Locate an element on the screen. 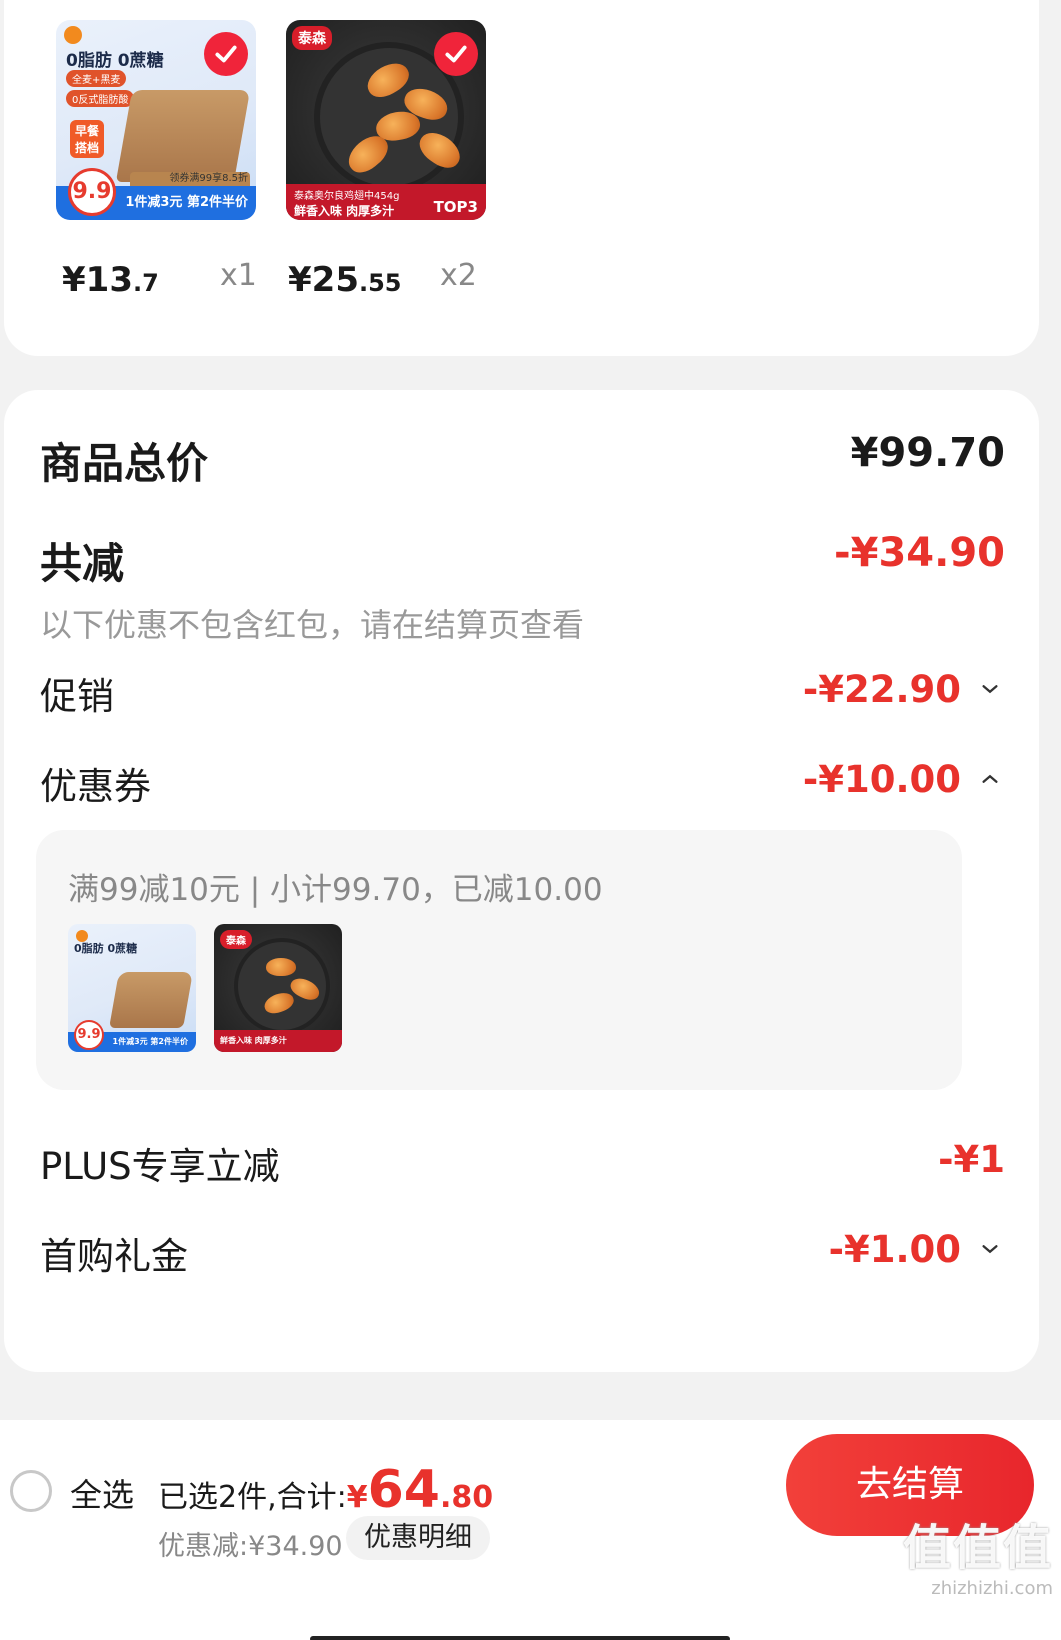 This screenshot has width=1061, height=1640. total-amount-decimal: .80 is located at coordinates (466, 1497).